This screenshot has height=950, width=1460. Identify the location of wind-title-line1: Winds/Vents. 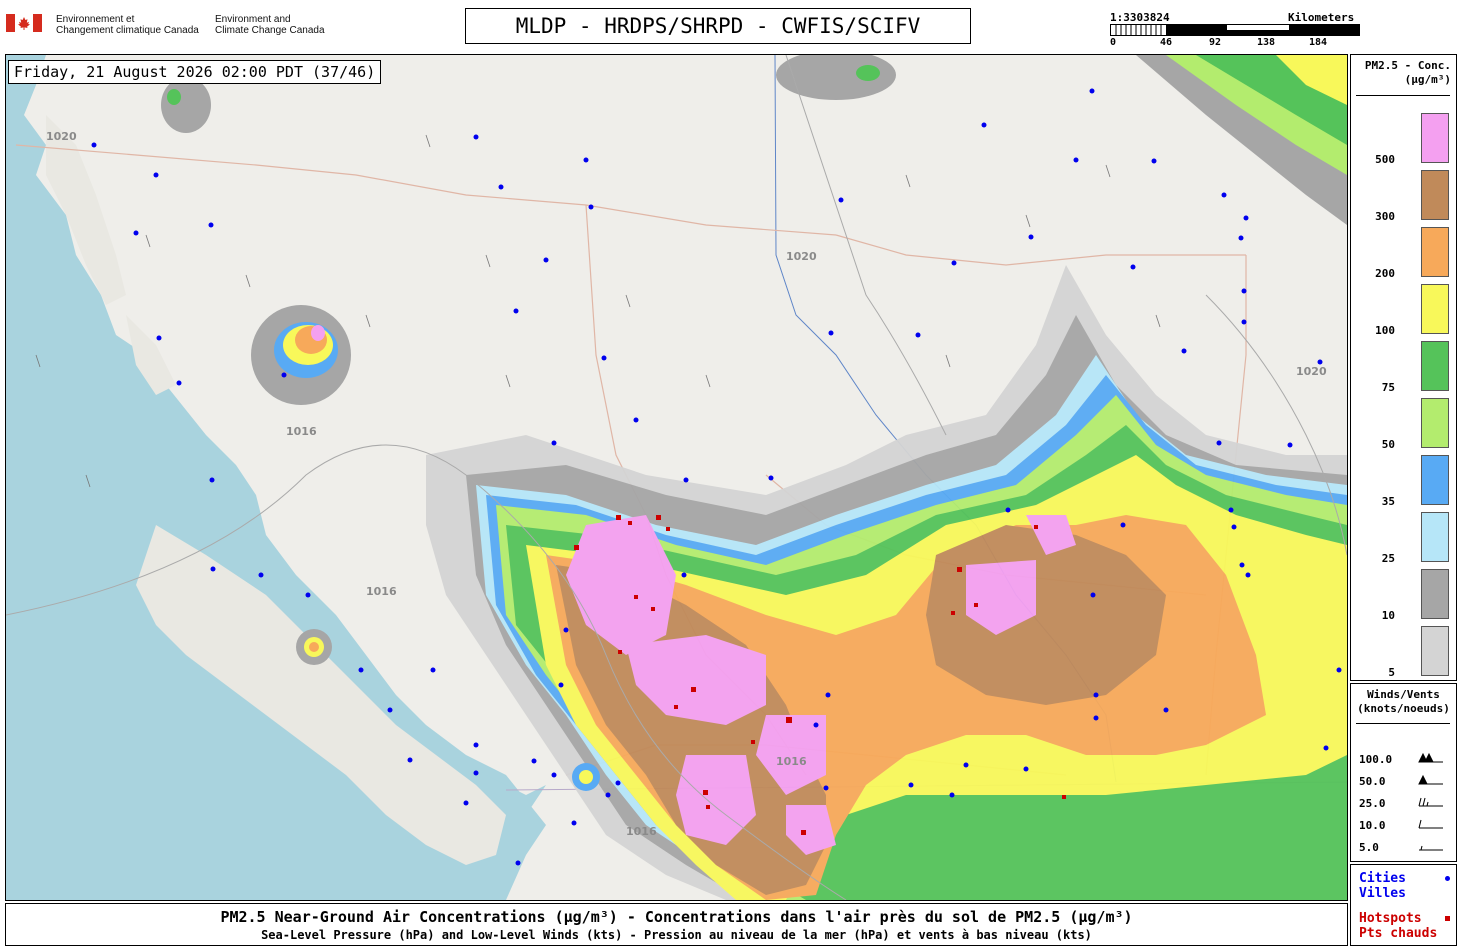
(1403, 694).